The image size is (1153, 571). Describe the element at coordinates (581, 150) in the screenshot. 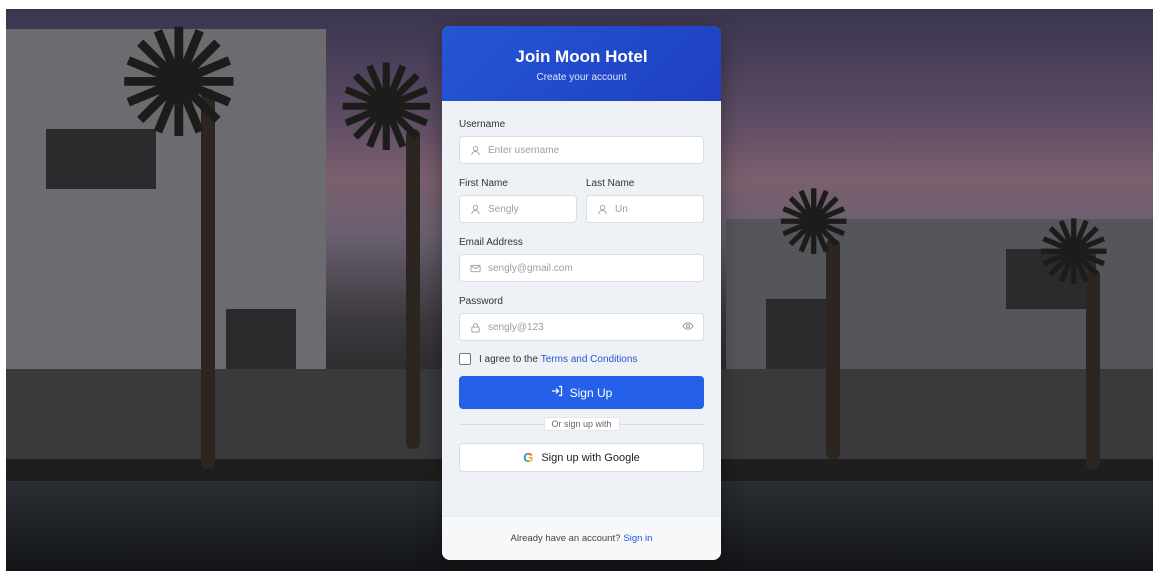

I see `username-input: Enter username` at that location.